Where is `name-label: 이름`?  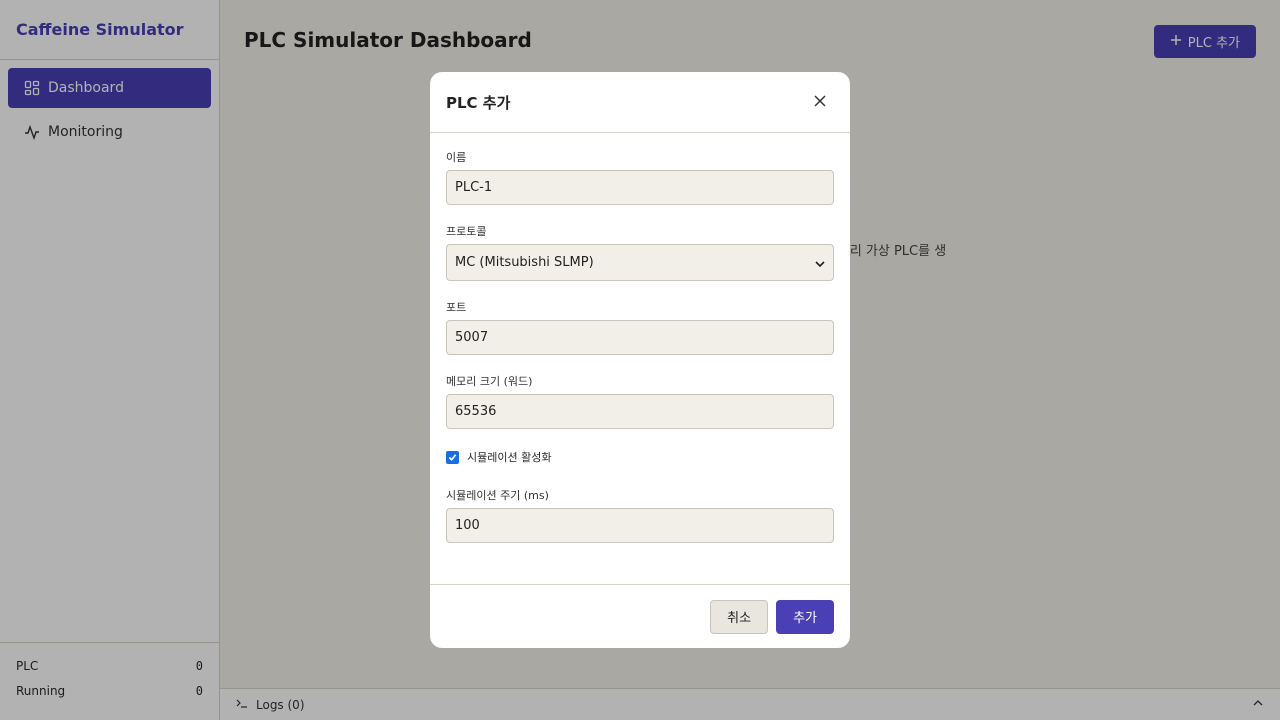 name-label: 이름 is located at coordinates (456, 157).